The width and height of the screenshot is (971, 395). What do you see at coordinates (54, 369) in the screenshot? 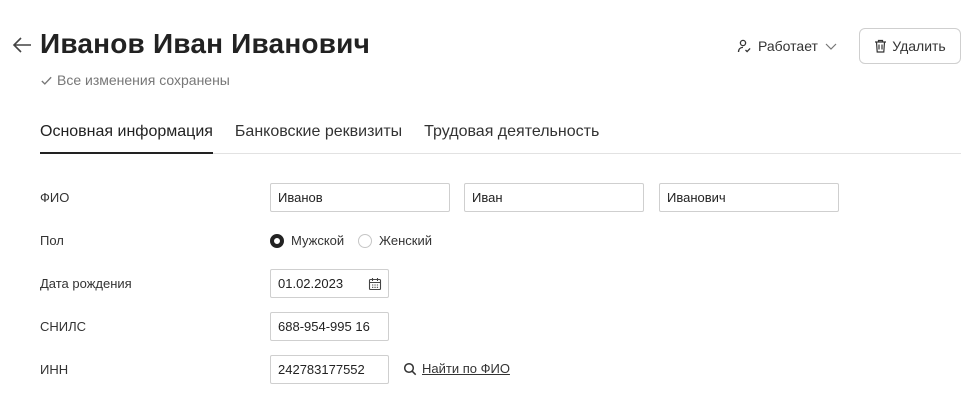
I see `inn-label: ИНН` at bounding box center [54, 369].